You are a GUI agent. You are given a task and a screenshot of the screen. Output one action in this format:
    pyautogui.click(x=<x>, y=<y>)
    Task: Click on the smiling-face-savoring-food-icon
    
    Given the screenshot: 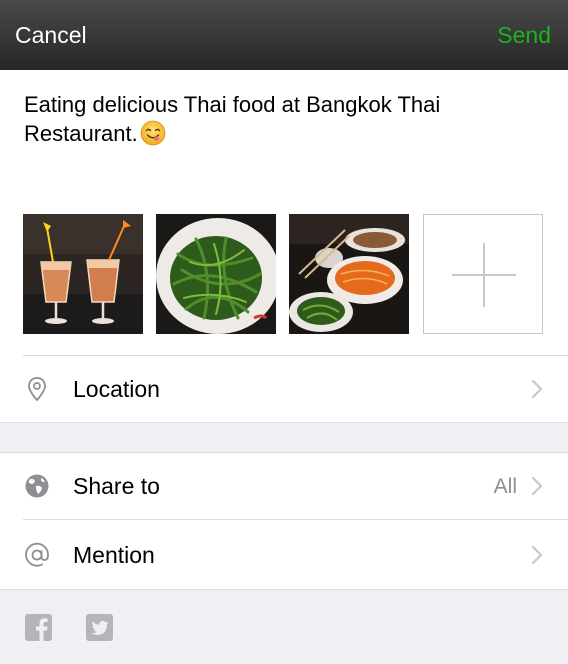 What is the action you would take?
    pyautogui.click(x=153, y=133)
    